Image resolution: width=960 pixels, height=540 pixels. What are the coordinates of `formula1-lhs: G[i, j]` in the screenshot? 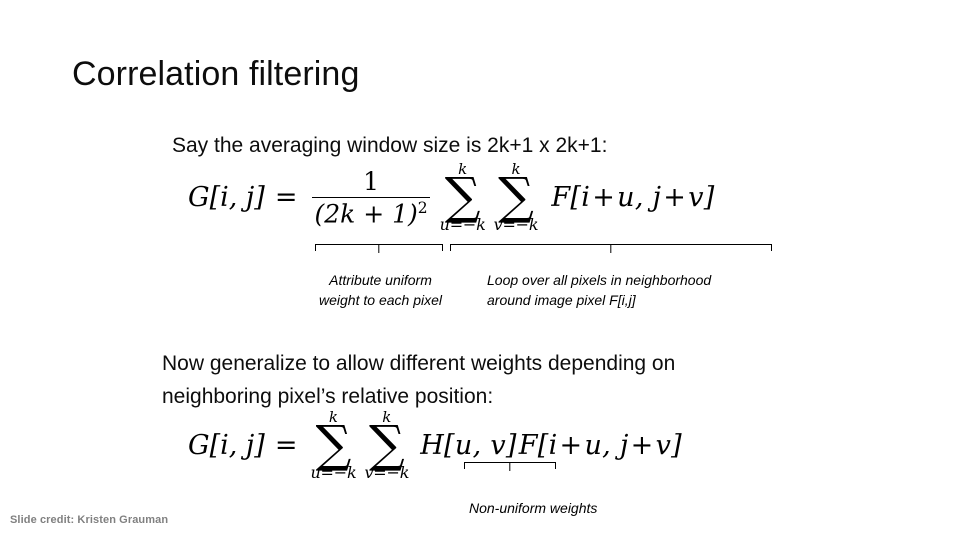 It's located at (226, 197).